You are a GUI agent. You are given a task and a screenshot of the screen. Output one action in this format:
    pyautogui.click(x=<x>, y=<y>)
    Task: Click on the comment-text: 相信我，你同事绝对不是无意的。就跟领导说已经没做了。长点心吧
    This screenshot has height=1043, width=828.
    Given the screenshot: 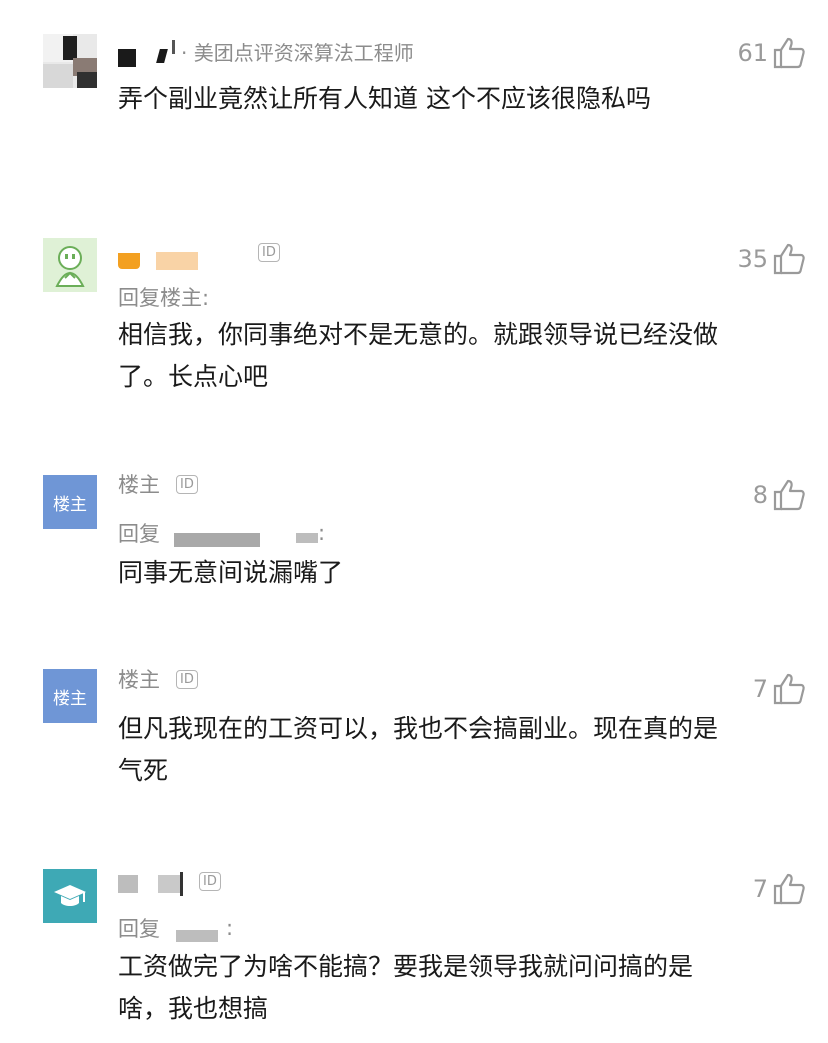 What is the action you would take?
    pyautogui.click(x=418, y=355)
    